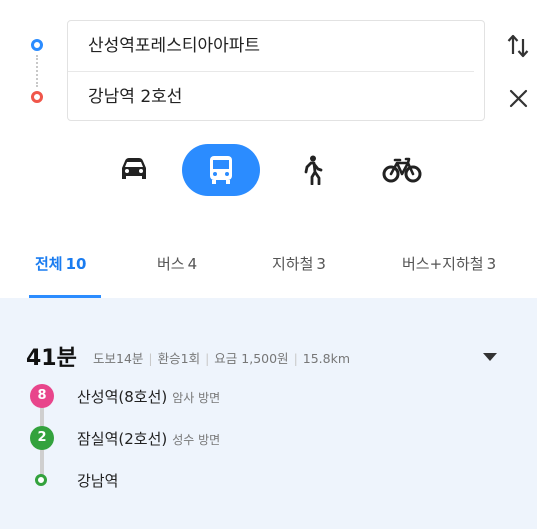  I want to click on car-icon, so click(134, 168).